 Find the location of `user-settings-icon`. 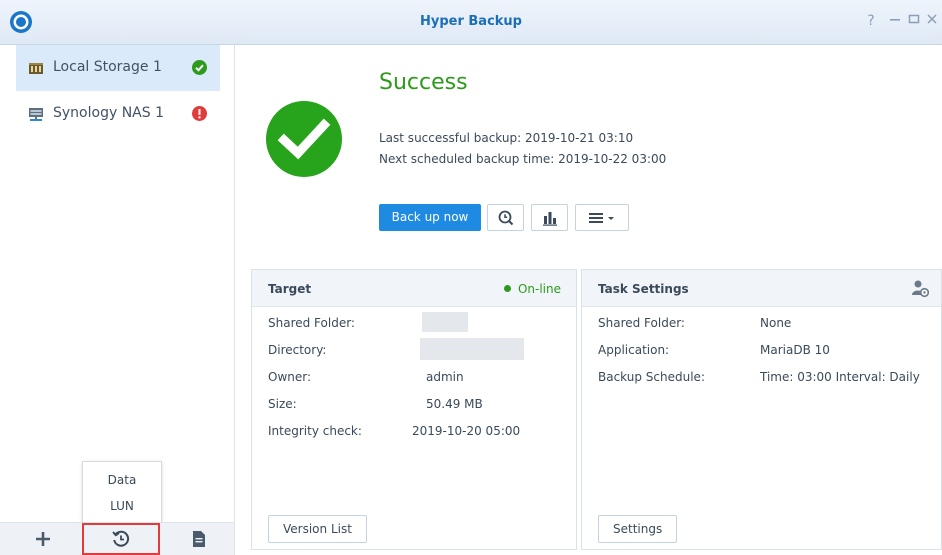

user-settings-icon is located at coordinates (920, 288).